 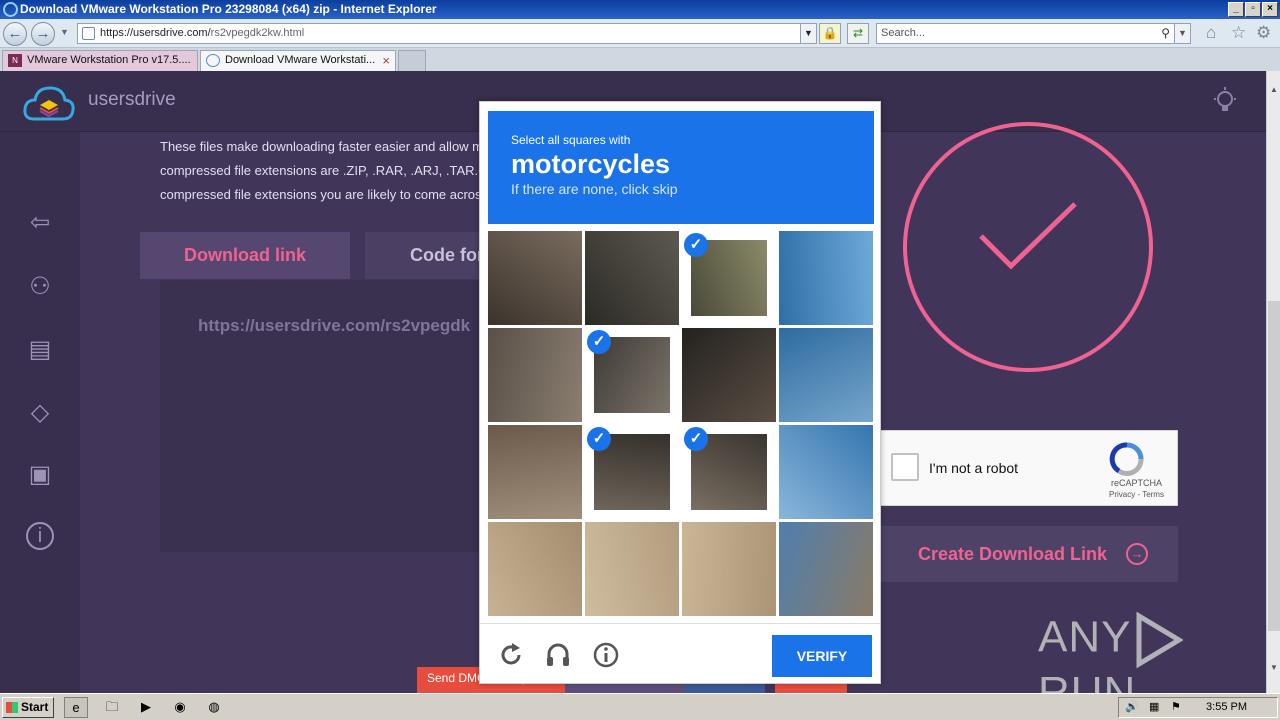 I want to click on start-label: Start, so click(x=35, y=707).